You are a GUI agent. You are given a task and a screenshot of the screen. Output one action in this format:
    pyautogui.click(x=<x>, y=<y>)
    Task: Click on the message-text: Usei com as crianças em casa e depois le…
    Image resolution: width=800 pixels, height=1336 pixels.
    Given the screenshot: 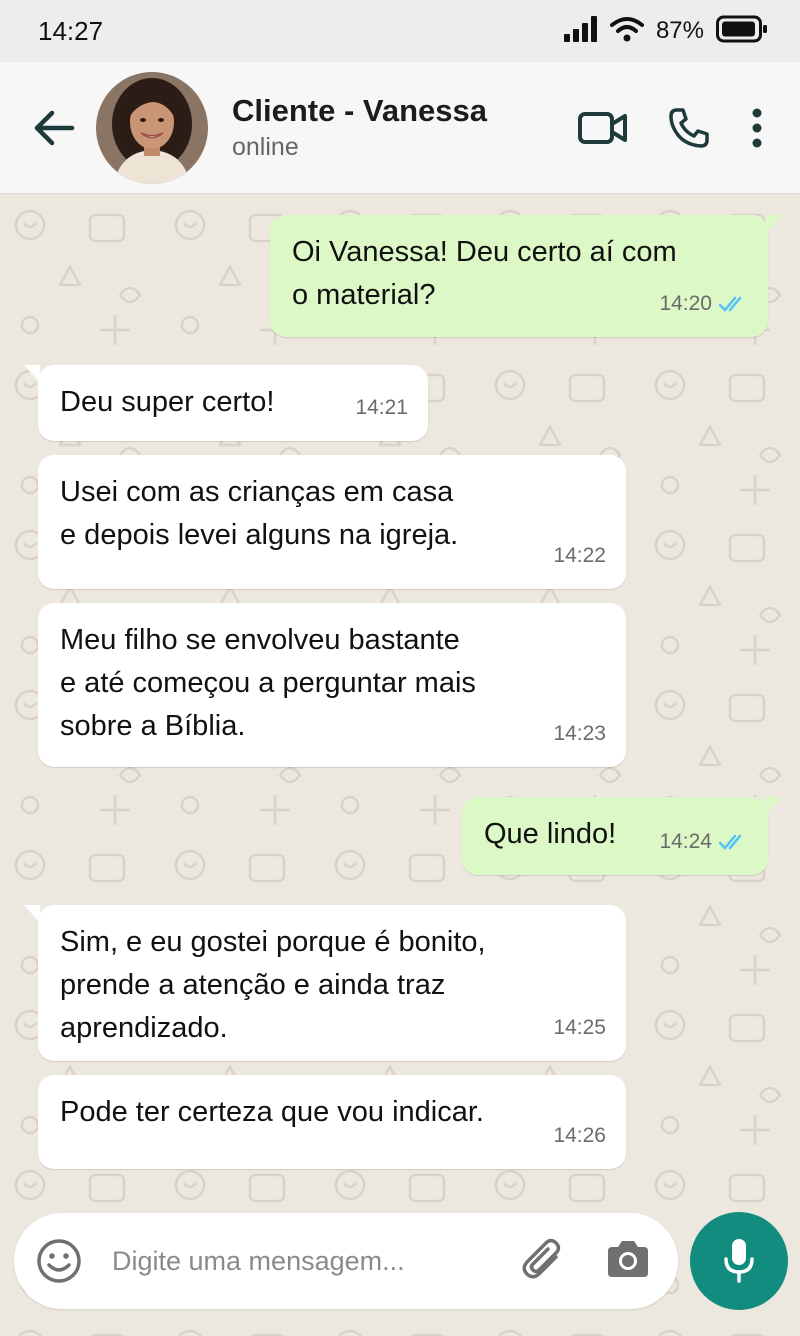 What is the action you would take?
    pyautogui.click(x=259, y=513)
    